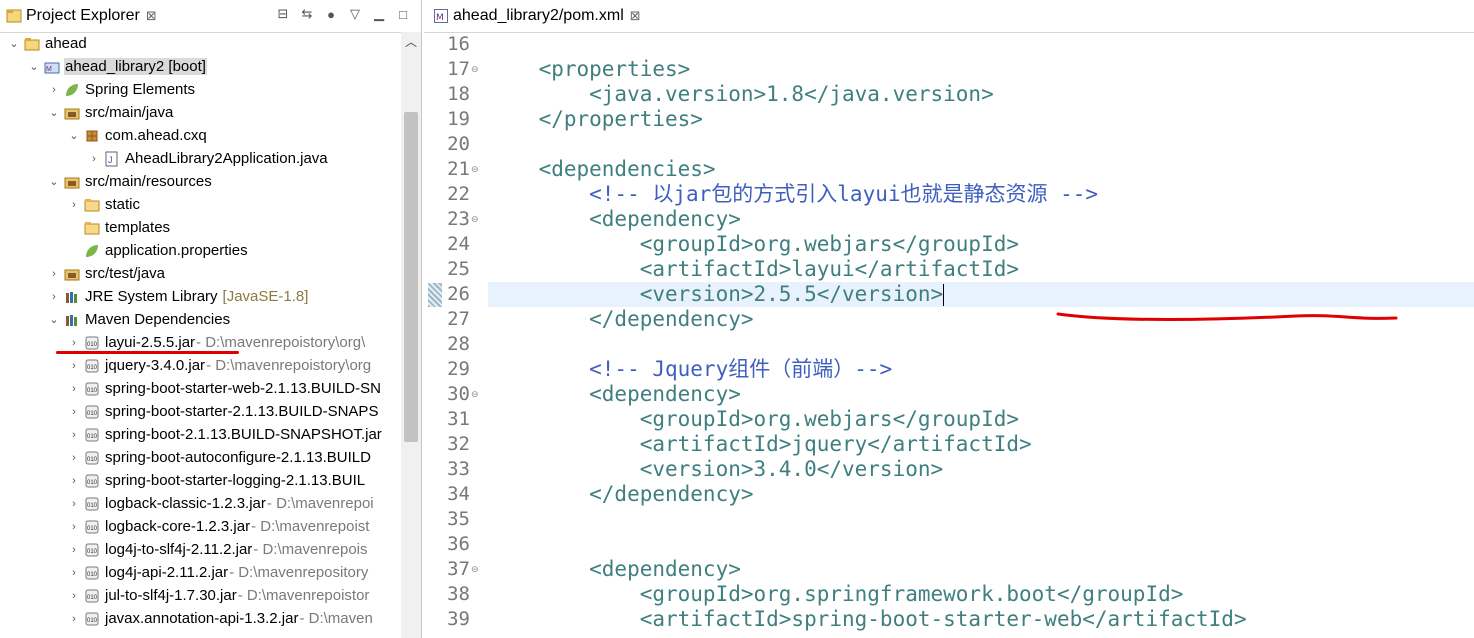 Image resolution: width=1474 pixels, height=638 pixels. Describe the element at coordinates (981, 69) in the screenshot. I see `code-line: <properties>` at that location.